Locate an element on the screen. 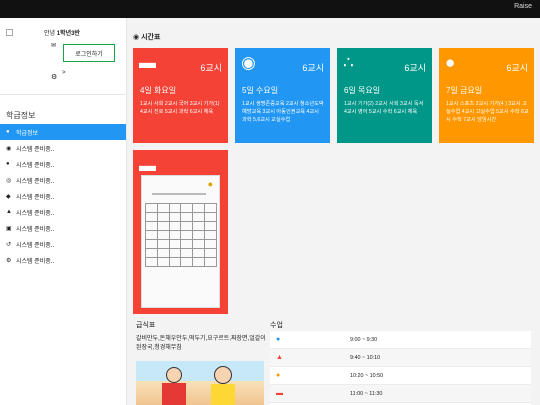 This screenshot has width=540, height=405. class-row: ▲ 9:40 ~ 10:10 is located at coordinates (400, 358).